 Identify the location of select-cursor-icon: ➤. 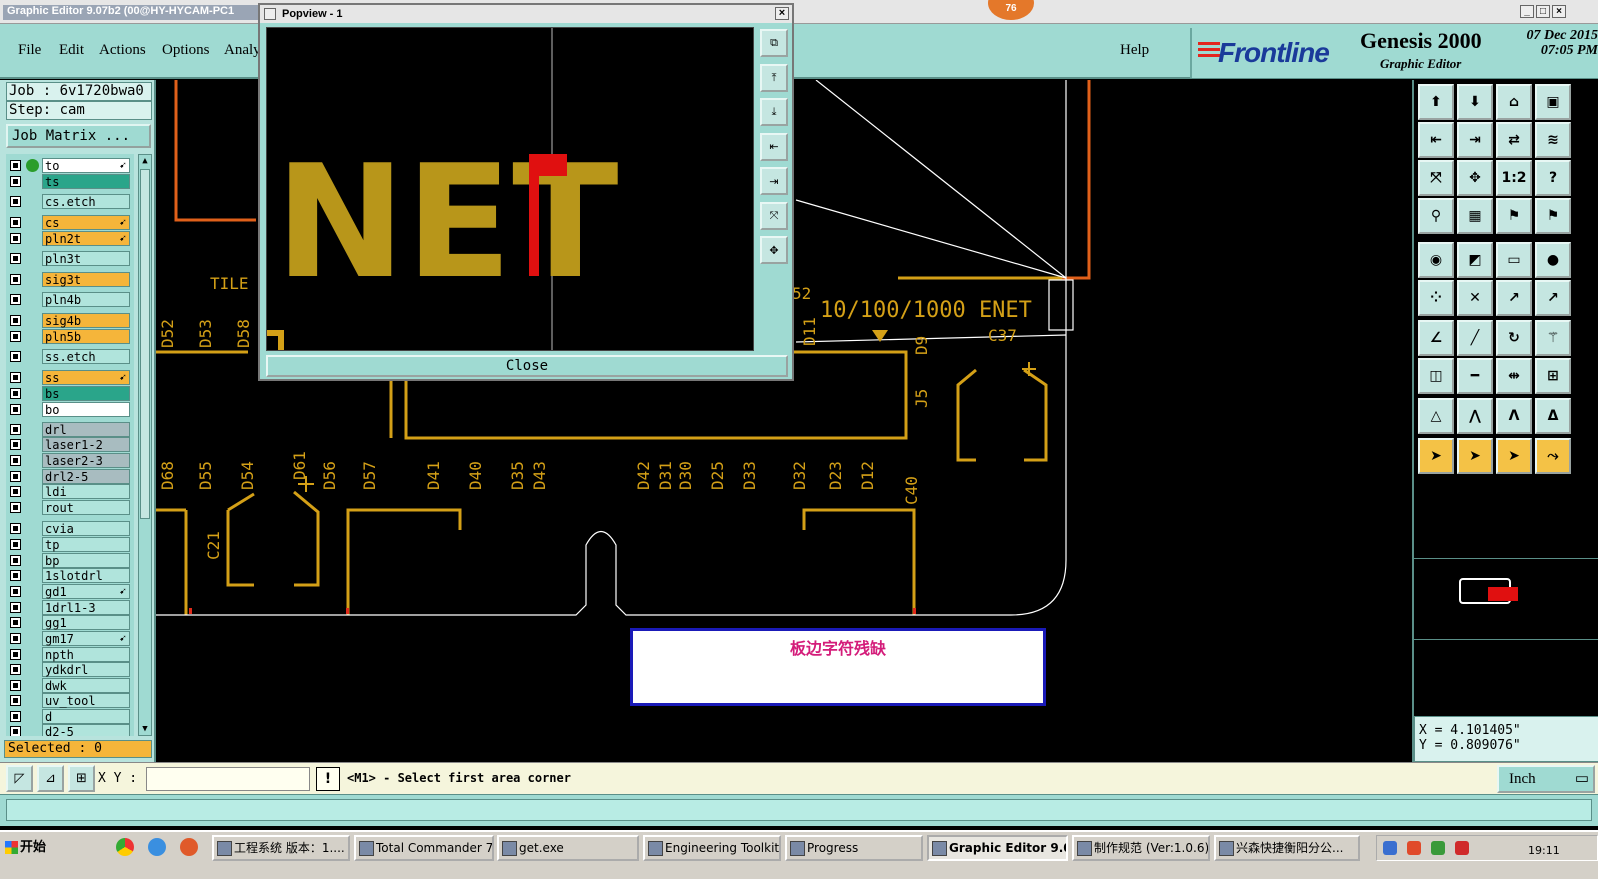
(1436, 456).